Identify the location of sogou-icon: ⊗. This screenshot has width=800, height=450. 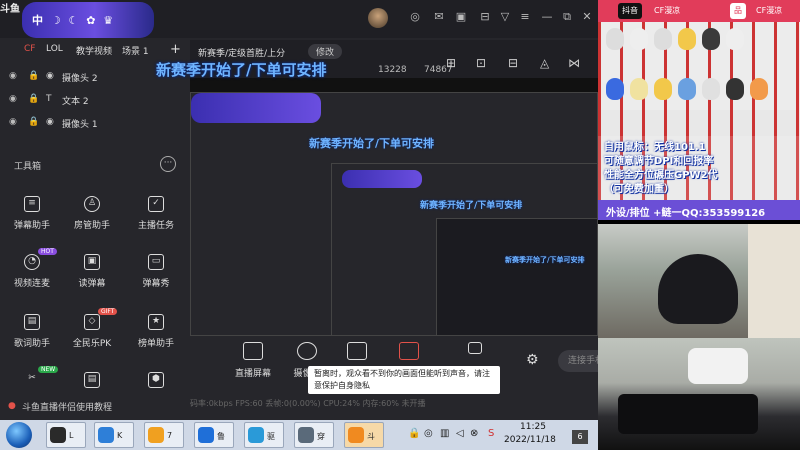
(474, 433).